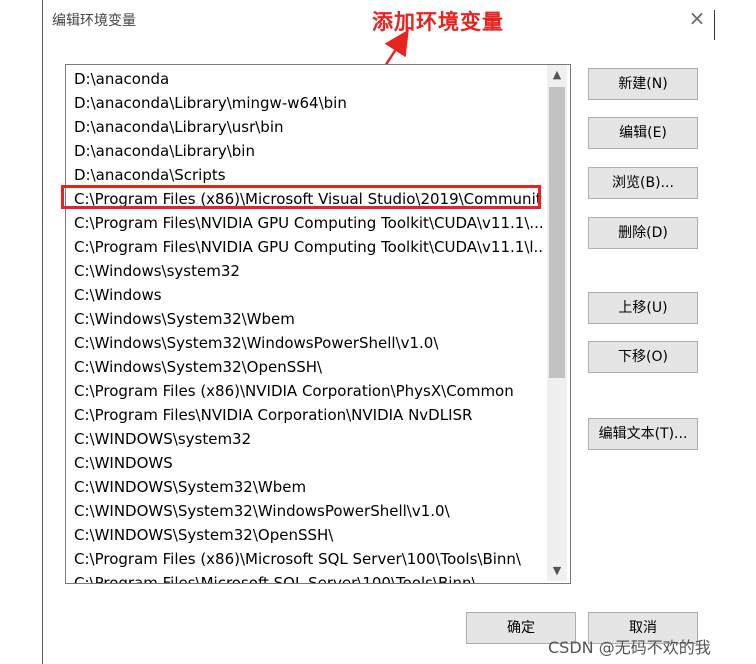  I want to click on list-item: D:\anaconda, so click(308, 79).